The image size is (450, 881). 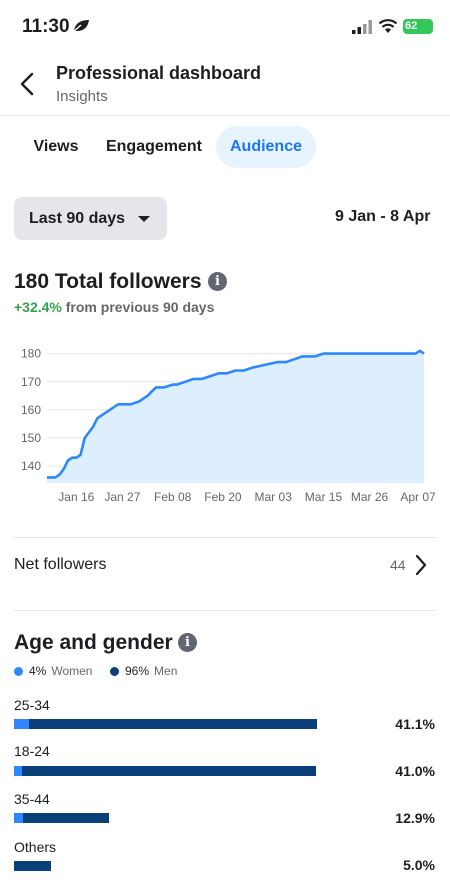 I want to click on legend-men-pct: 96%, so click(x=137, y=671).